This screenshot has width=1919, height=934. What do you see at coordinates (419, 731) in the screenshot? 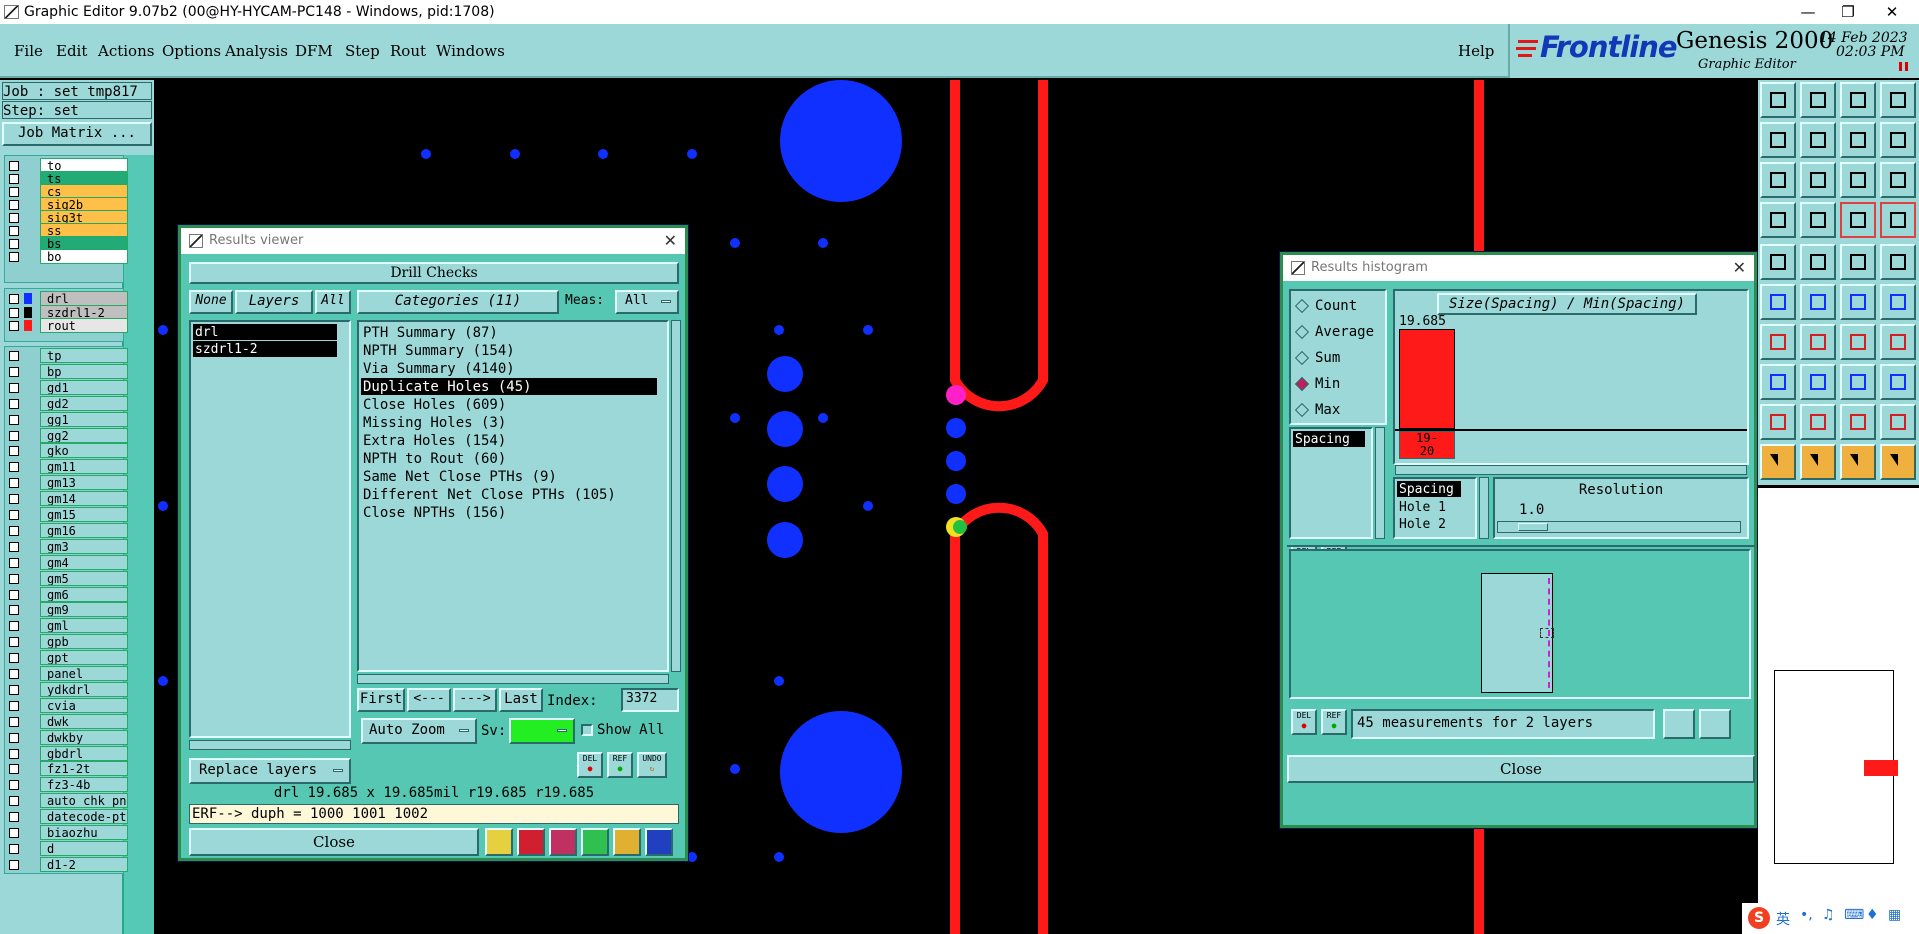
I see `auto-zoom-dropdown: Auto Zoom` at bounding box center [419, 731].